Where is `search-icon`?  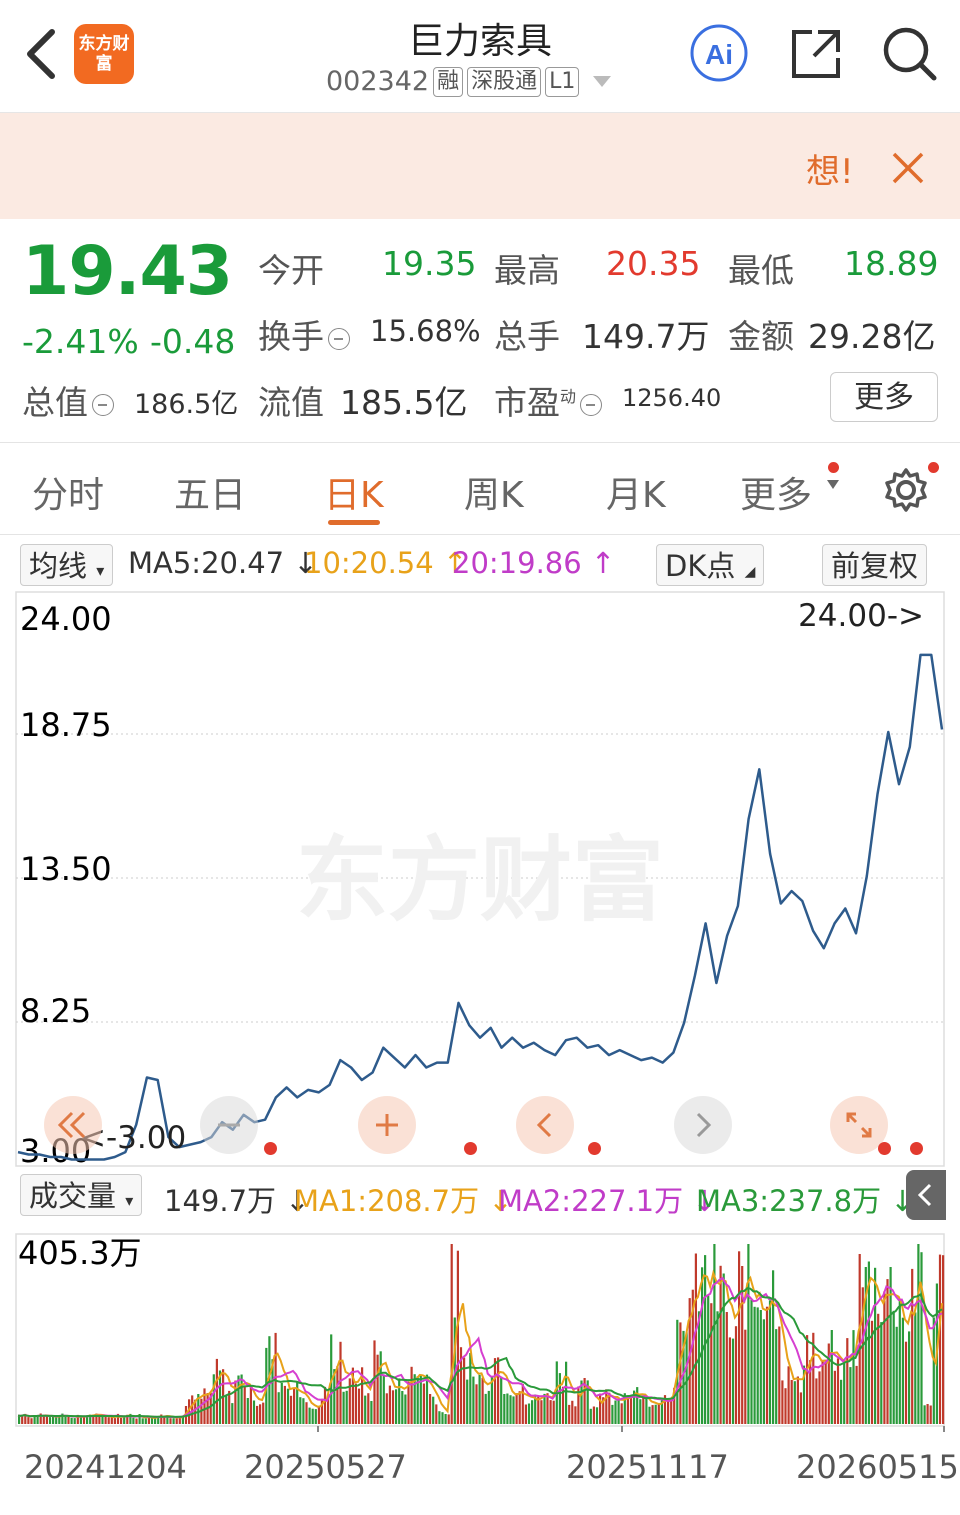
search-icon is located at coordinates (909, 53).